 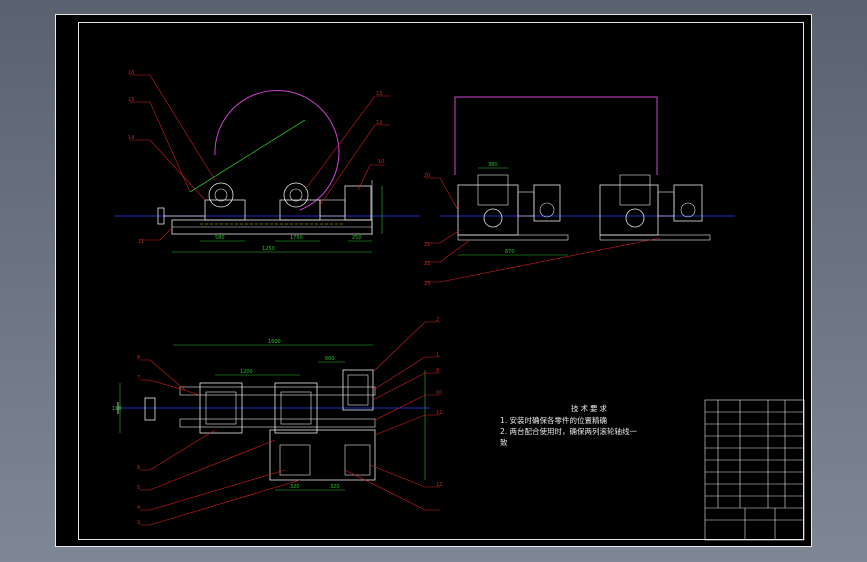 I want to click on dimension-label: 110, so click(x=117, y=409).